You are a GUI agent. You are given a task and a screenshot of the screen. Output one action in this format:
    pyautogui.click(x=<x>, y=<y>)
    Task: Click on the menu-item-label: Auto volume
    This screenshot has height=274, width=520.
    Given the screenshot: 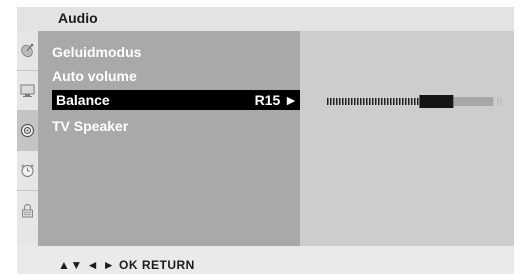 What is the action you would take?
    pyautogui.click(x=94, y=76)
    